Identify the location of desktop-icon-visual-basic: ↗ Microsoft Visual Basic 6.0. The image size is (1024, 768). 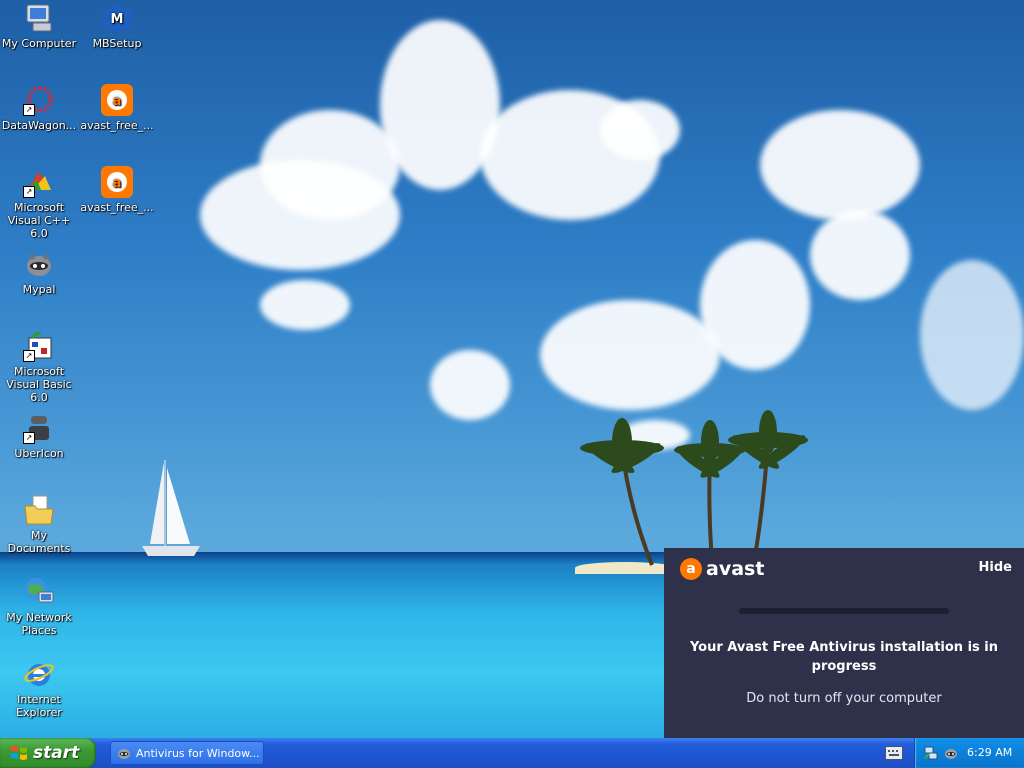
(39, 367).